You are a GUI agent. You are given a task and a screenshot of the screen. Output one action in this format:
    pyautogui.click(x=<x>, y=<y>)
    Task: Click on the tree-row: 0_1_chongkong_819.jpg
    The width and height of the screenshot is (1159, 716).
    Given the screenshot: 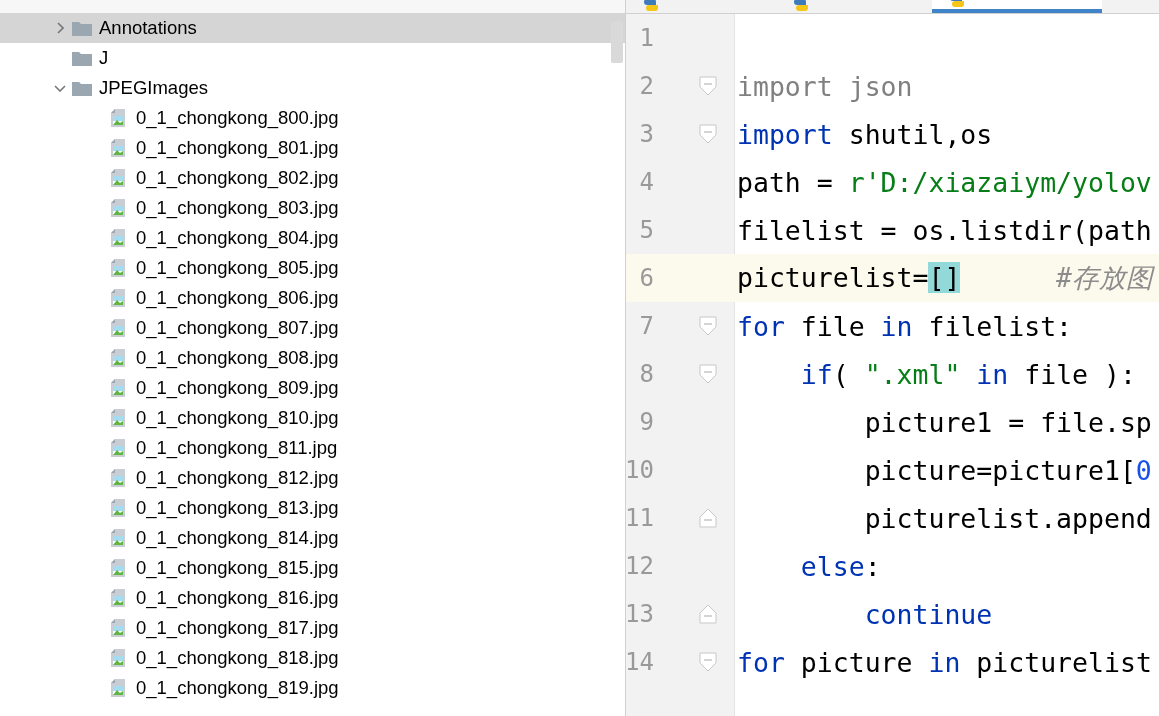 What is the action you would take?
    pyautogui.click(x=312, y=688)
    